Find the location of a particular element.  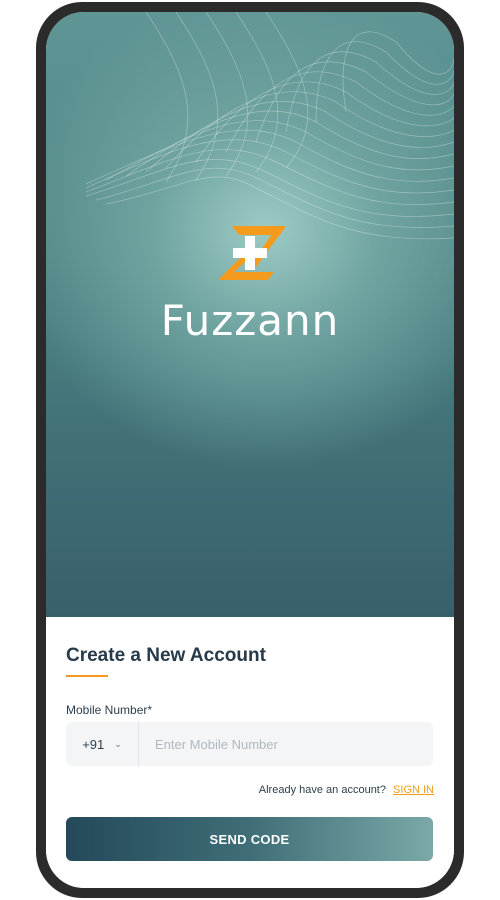

country-code-select: +91 ⌄ is located at coordinates (102, 744).